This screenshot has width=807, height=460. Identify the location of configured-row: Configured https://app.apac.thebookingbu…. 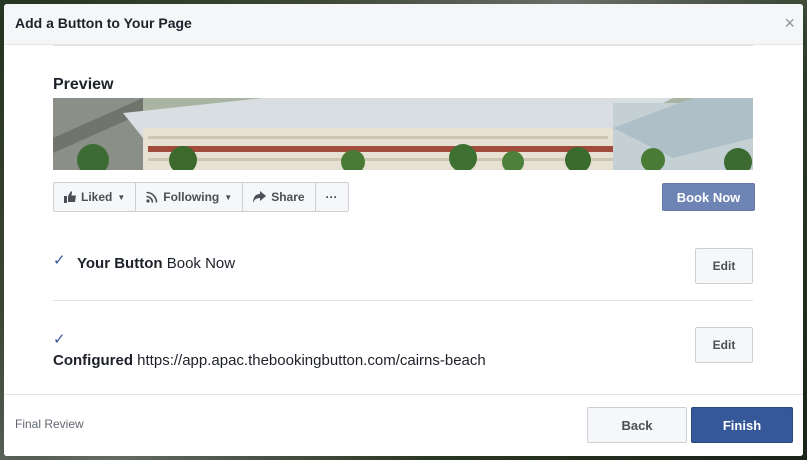
(269, 360).